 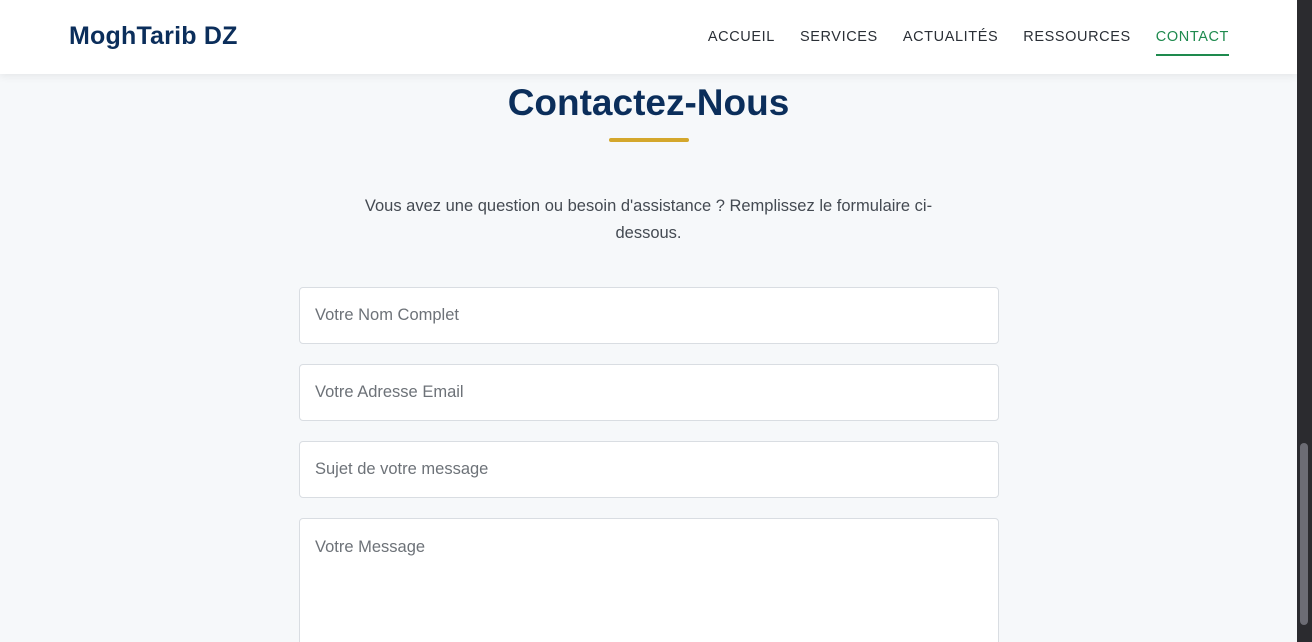 I want to click on nav-item-actualites: ACTUALITÉS, so click(x=950, y=42).